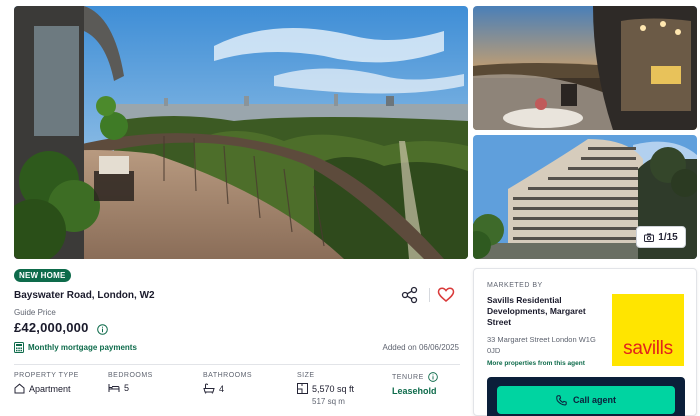  What do you see at coordinates (35, 312) in the screenshot?
I see `guide-price-label: Guide Price` at bounding box center [35, 312].